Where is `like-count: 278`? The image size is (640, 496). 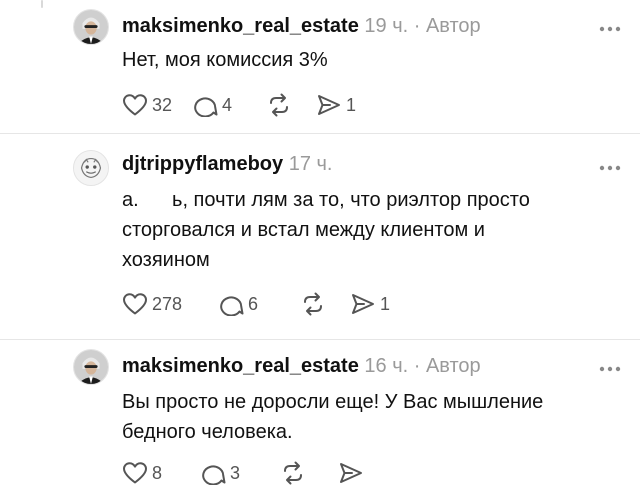
like-count: 278 is located at coordinates (167, 303).